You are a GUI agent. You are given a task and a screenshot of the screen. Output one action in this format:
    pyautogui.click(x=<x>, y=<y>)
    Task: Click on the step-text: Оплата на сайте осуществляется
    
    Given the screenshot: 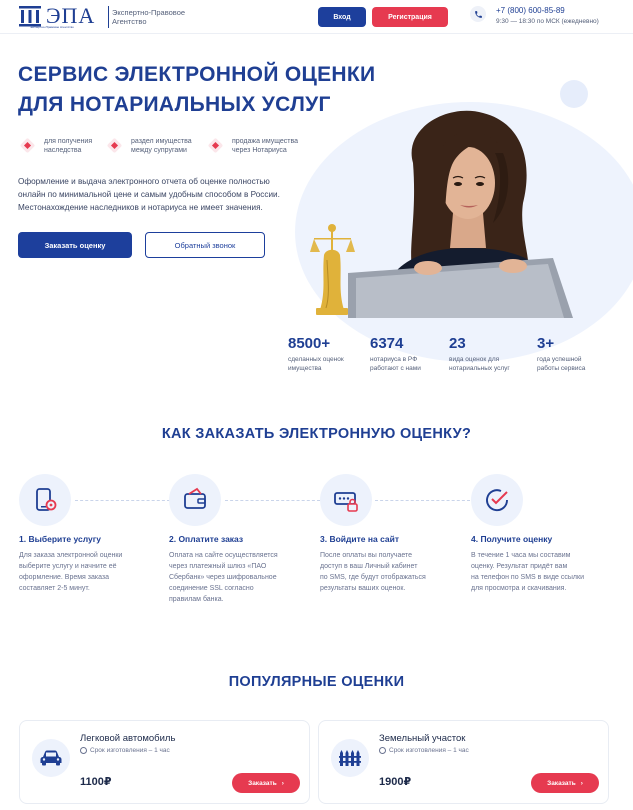 What is the action you would take?
    pyautogui.click(x=223, y=555)
    